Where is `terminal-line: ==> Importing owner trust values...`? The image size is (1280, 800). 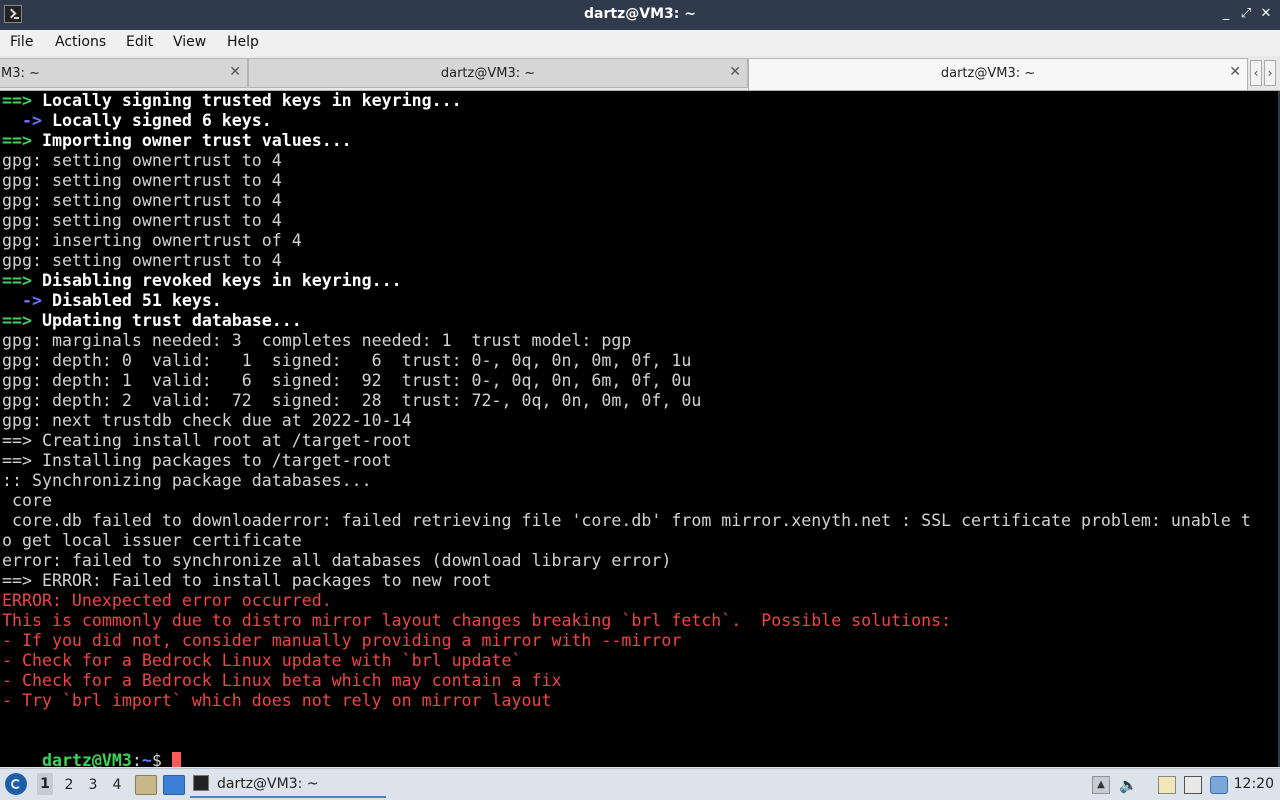 terminal-line: ==> Importing owner trust values... is located at coordinates (177, 141).